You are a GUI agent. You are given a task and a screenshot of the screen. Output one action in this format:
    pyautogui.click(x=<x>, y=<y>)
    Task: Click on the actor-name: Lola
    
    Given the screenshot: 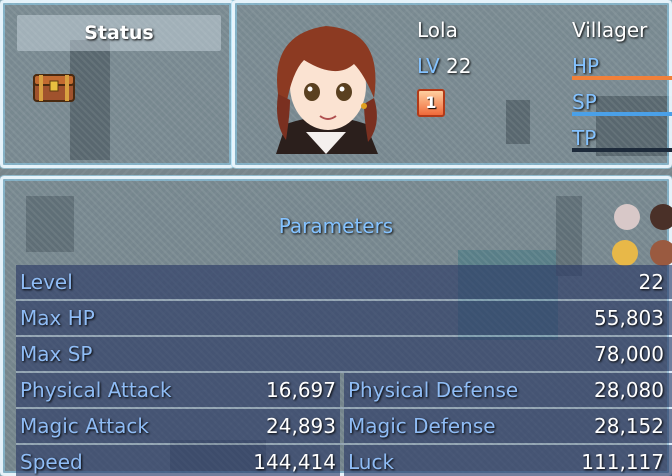 What is the action you would take?
    pyautogui.click(x=437, y=30)
    